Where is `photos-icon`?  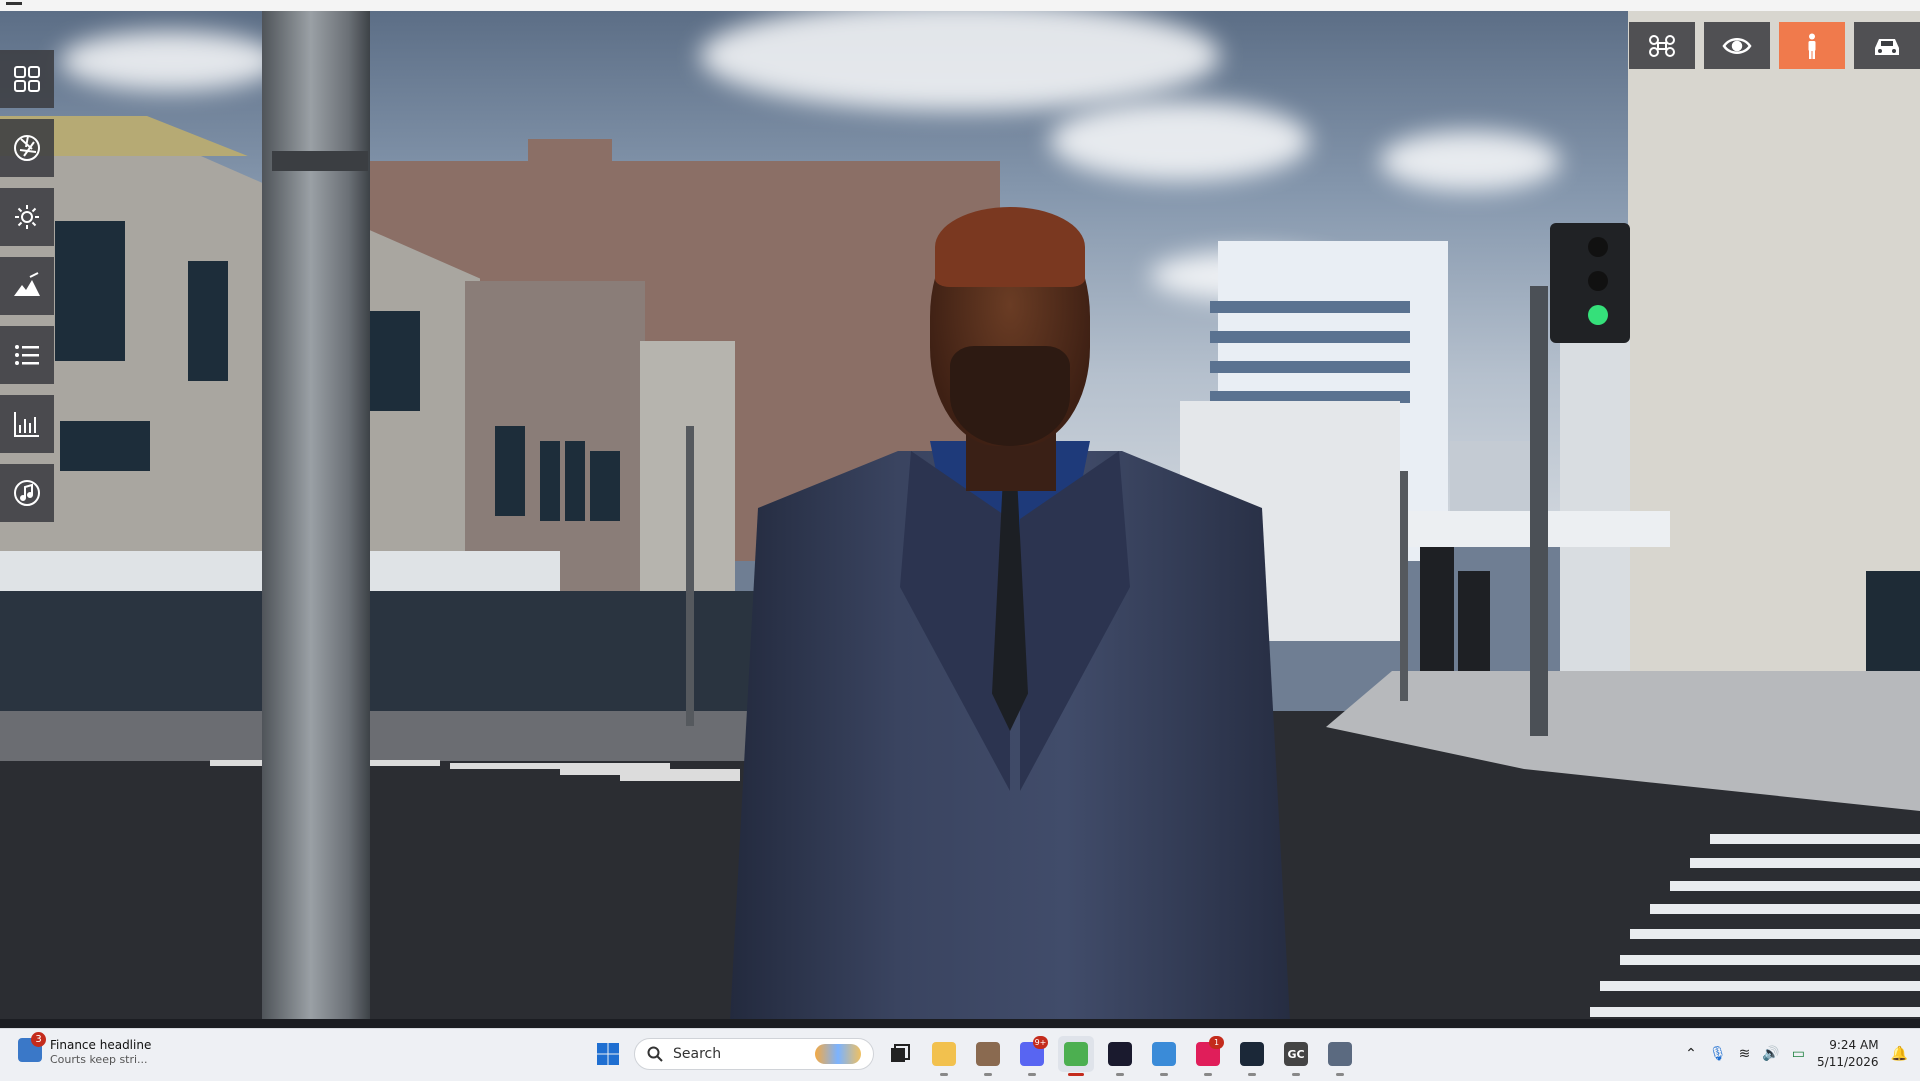
photos-icon is located at coordinates (1164, 1054).